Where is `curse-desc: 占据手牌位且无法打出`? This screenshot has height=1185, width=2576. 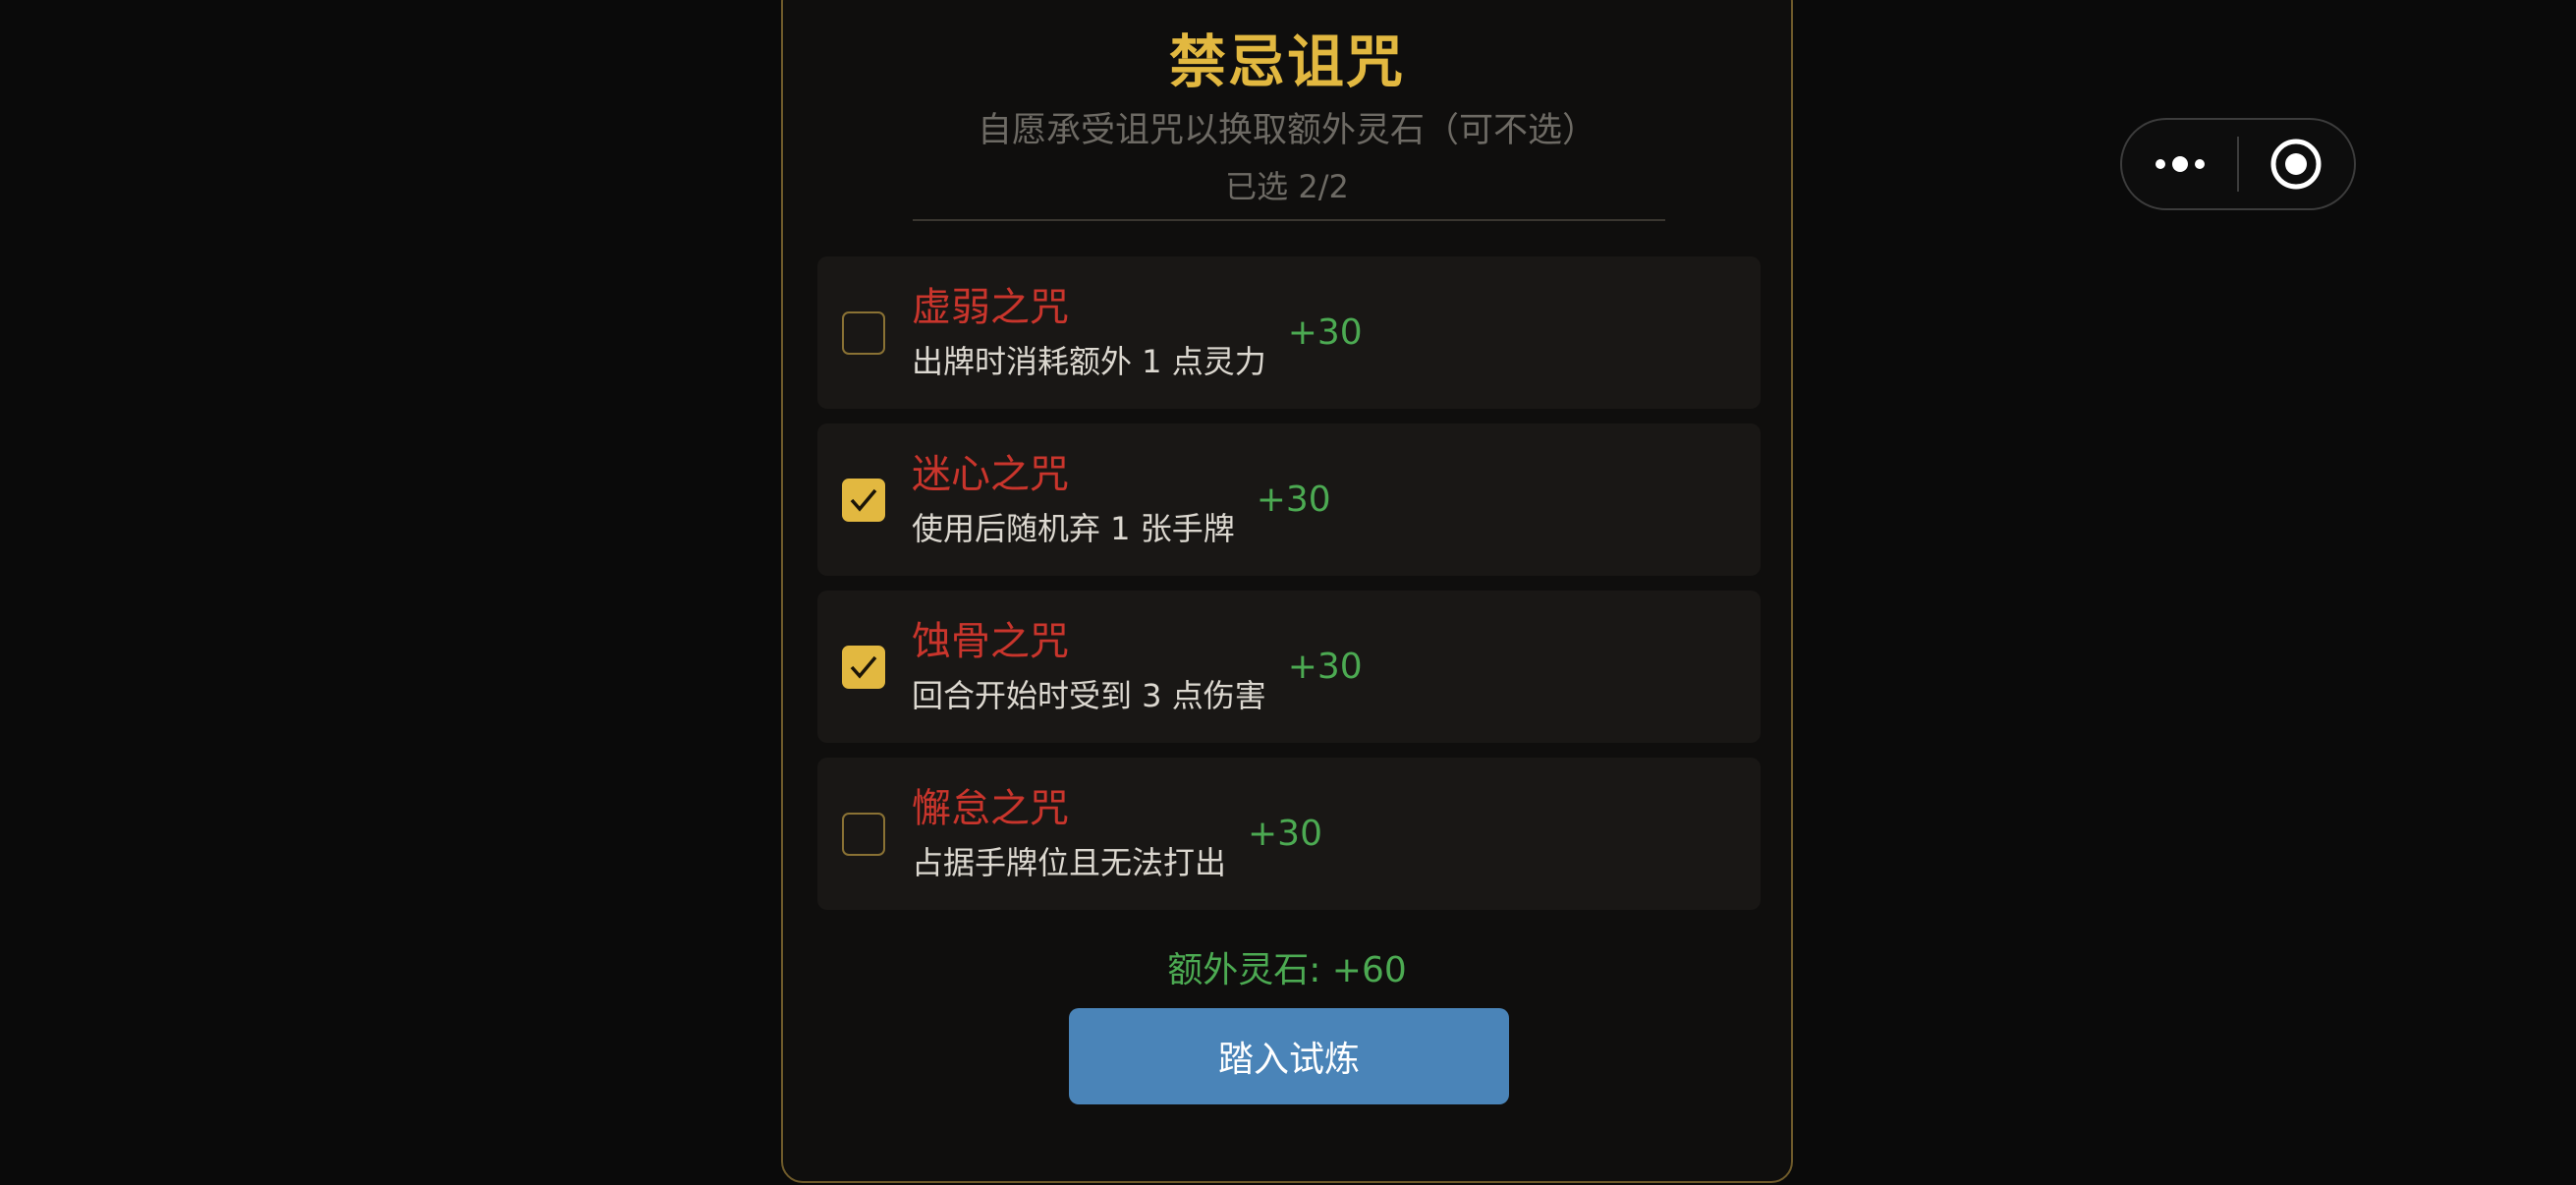
curse-desc: 占据手牌位且无法打出 is located at coordinates (1069, 862).